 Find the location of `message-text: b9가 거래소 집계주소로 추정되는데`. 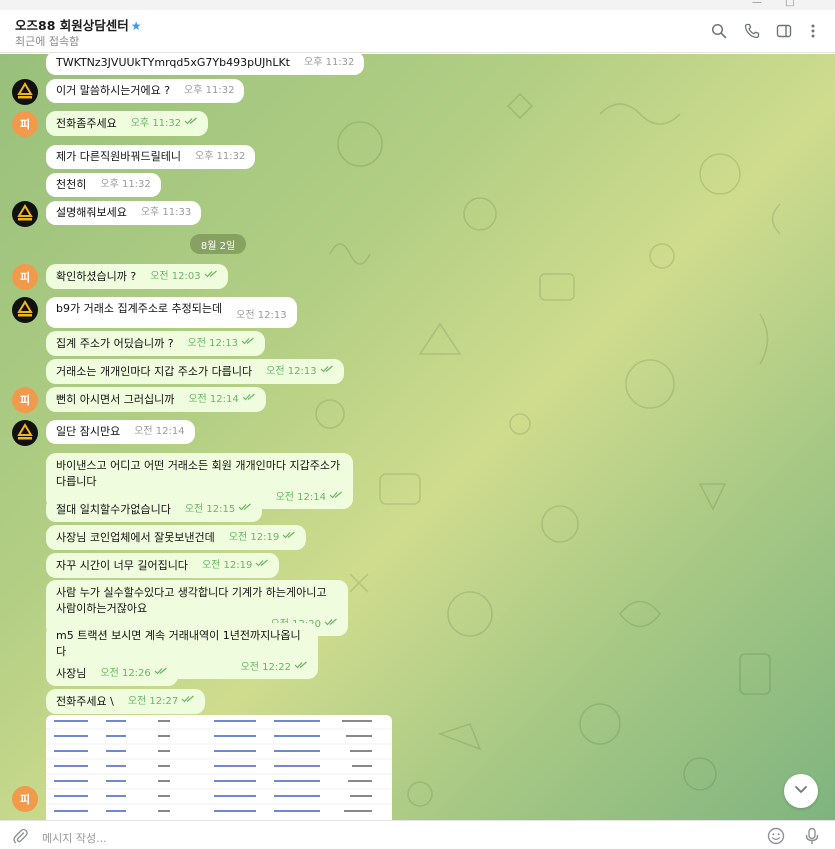

message-text: b9가 거래소 집계주소로 추정되는데 is located at coordinates (139, 308).